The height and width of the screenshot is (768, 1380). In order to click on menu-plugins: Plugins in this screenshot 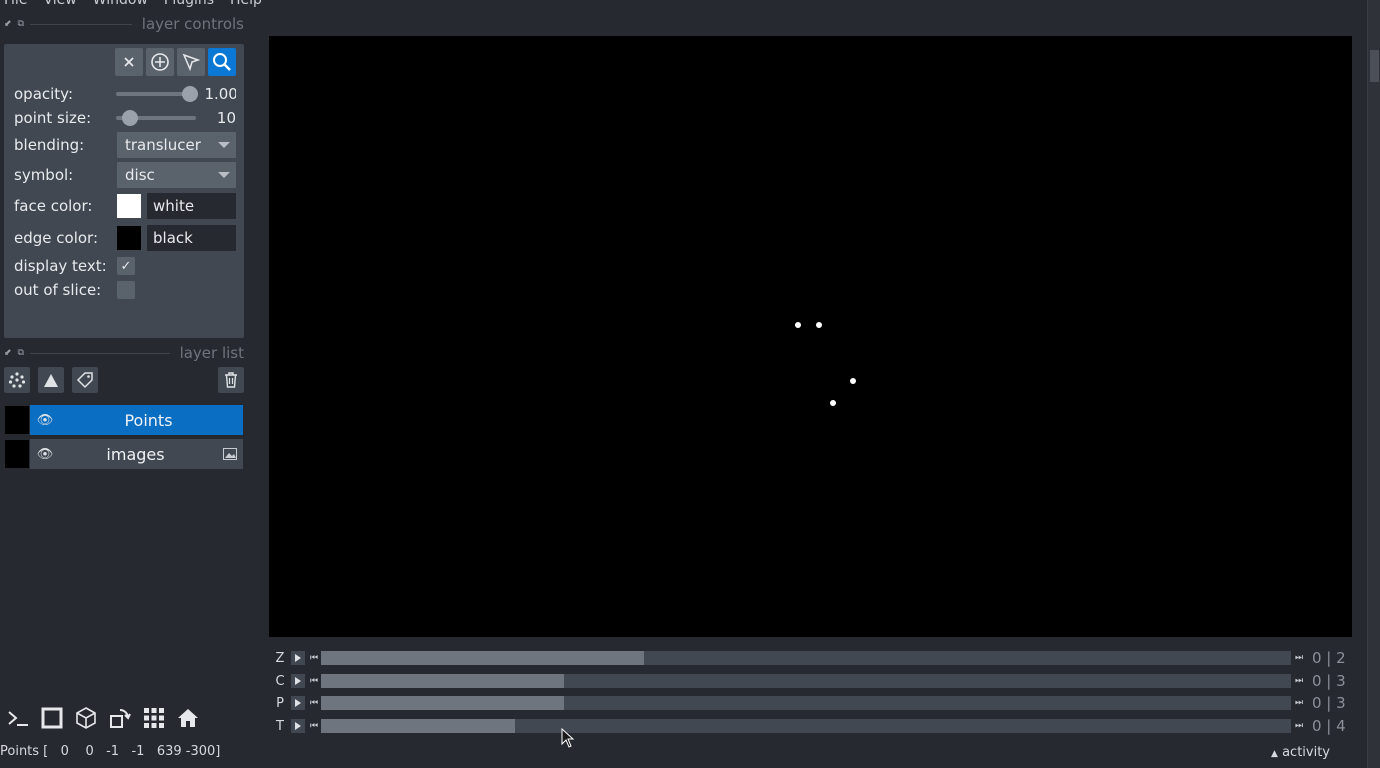, I will do `click(189, 4)`.